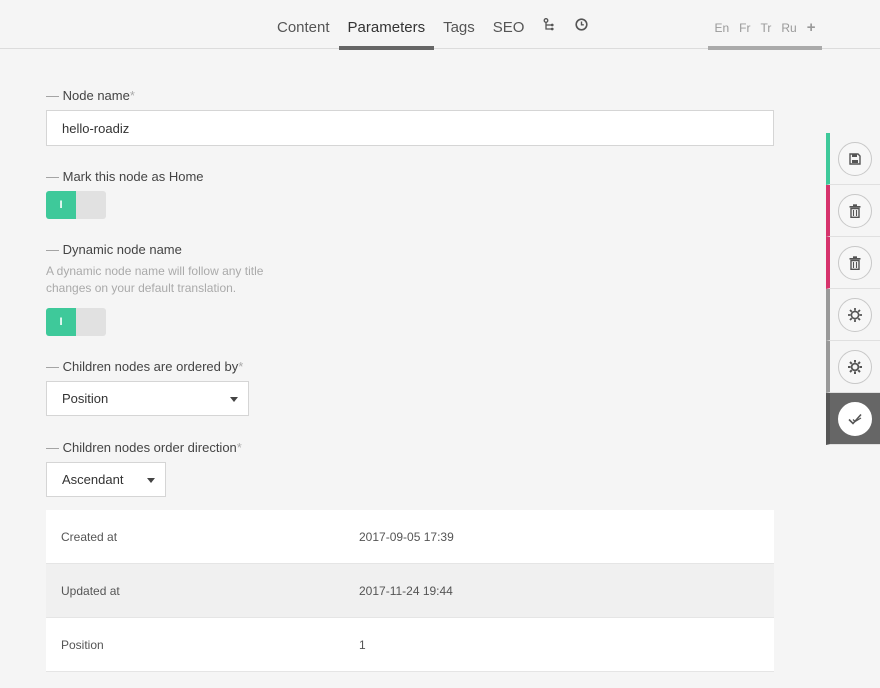 This screenshot has width=880, height=688. I want to click on language-switcher: En Fr Tr Ru +, so click(765, 25).